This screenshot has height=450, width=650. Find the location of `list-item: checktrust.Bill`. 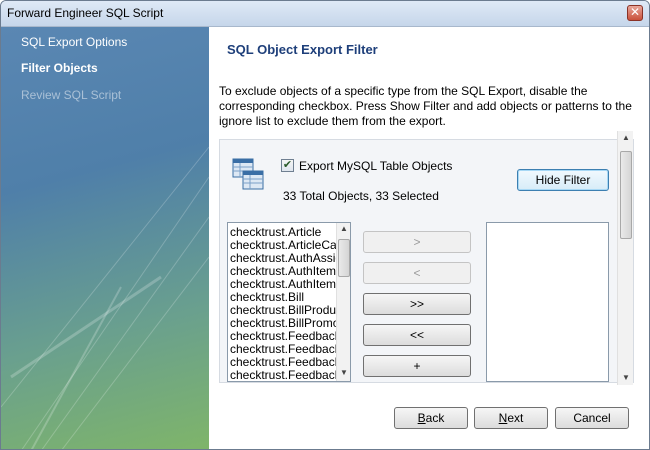

list-item: checktrust.Bill is located at coordinates (267, 297).